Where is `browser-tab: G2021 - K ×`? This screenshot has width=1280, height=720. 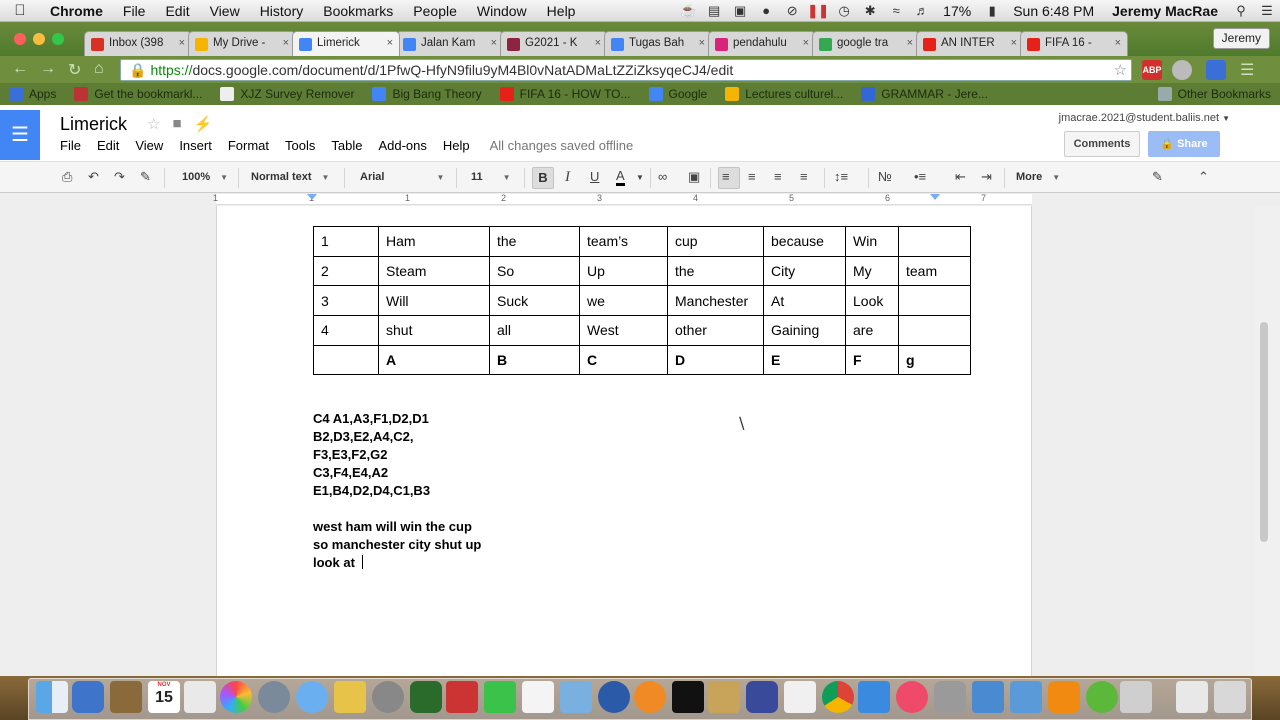
browser-tab: G2021 - K × is located at coordinates (554, 43).